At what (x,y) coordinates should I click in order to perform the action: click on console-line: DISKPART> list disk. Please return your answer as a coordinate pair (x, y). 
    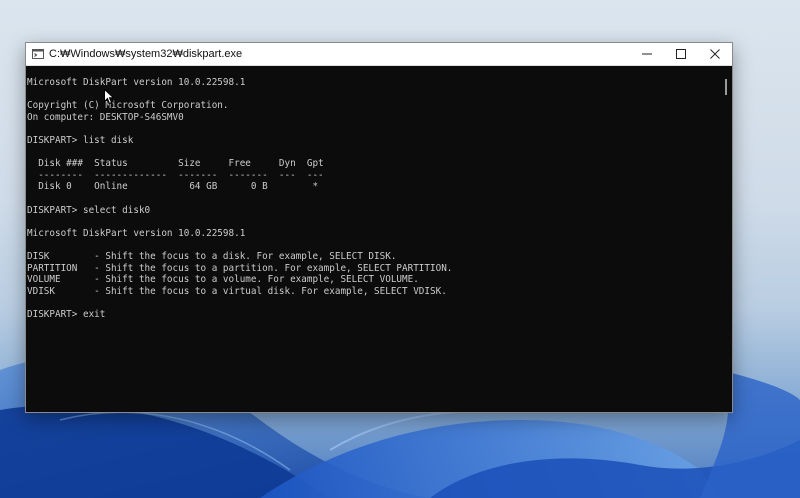
    Looking at the image, I should click on (80, 140).